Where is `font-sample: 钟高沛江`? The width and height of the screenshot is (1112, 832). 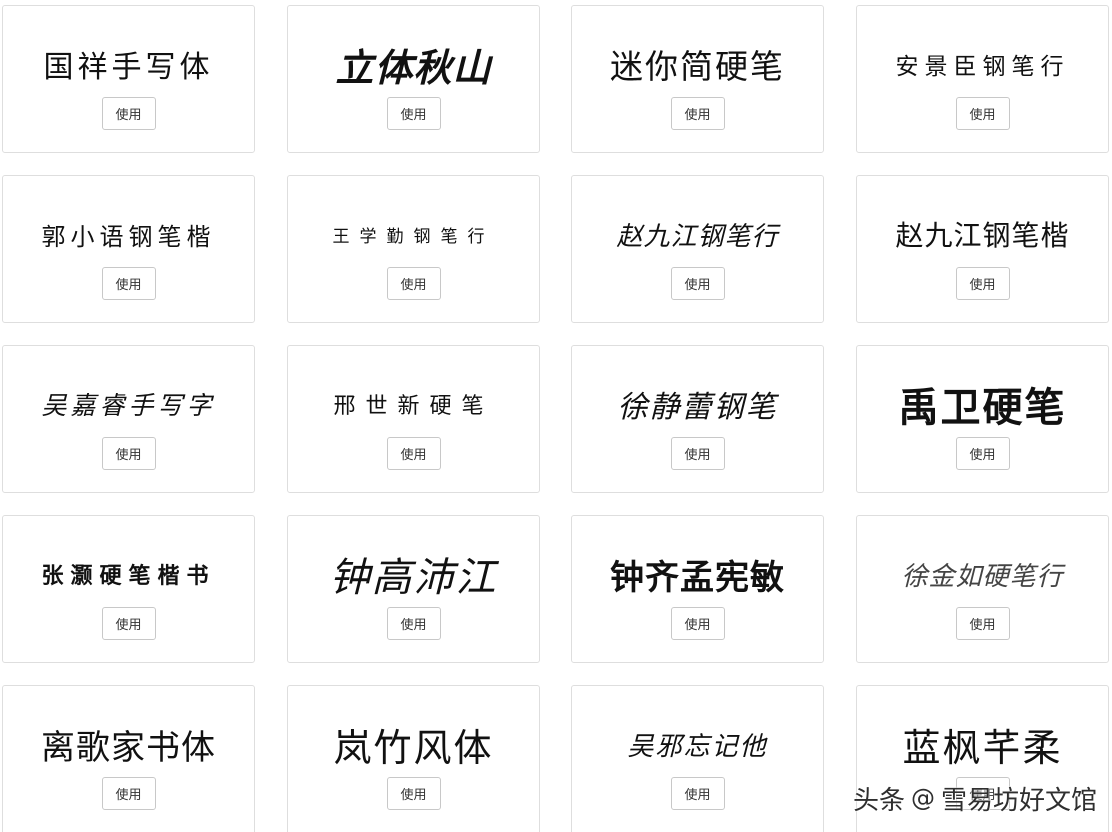
font-sample: 钟高沛江 is located at coordinates (413, 577).